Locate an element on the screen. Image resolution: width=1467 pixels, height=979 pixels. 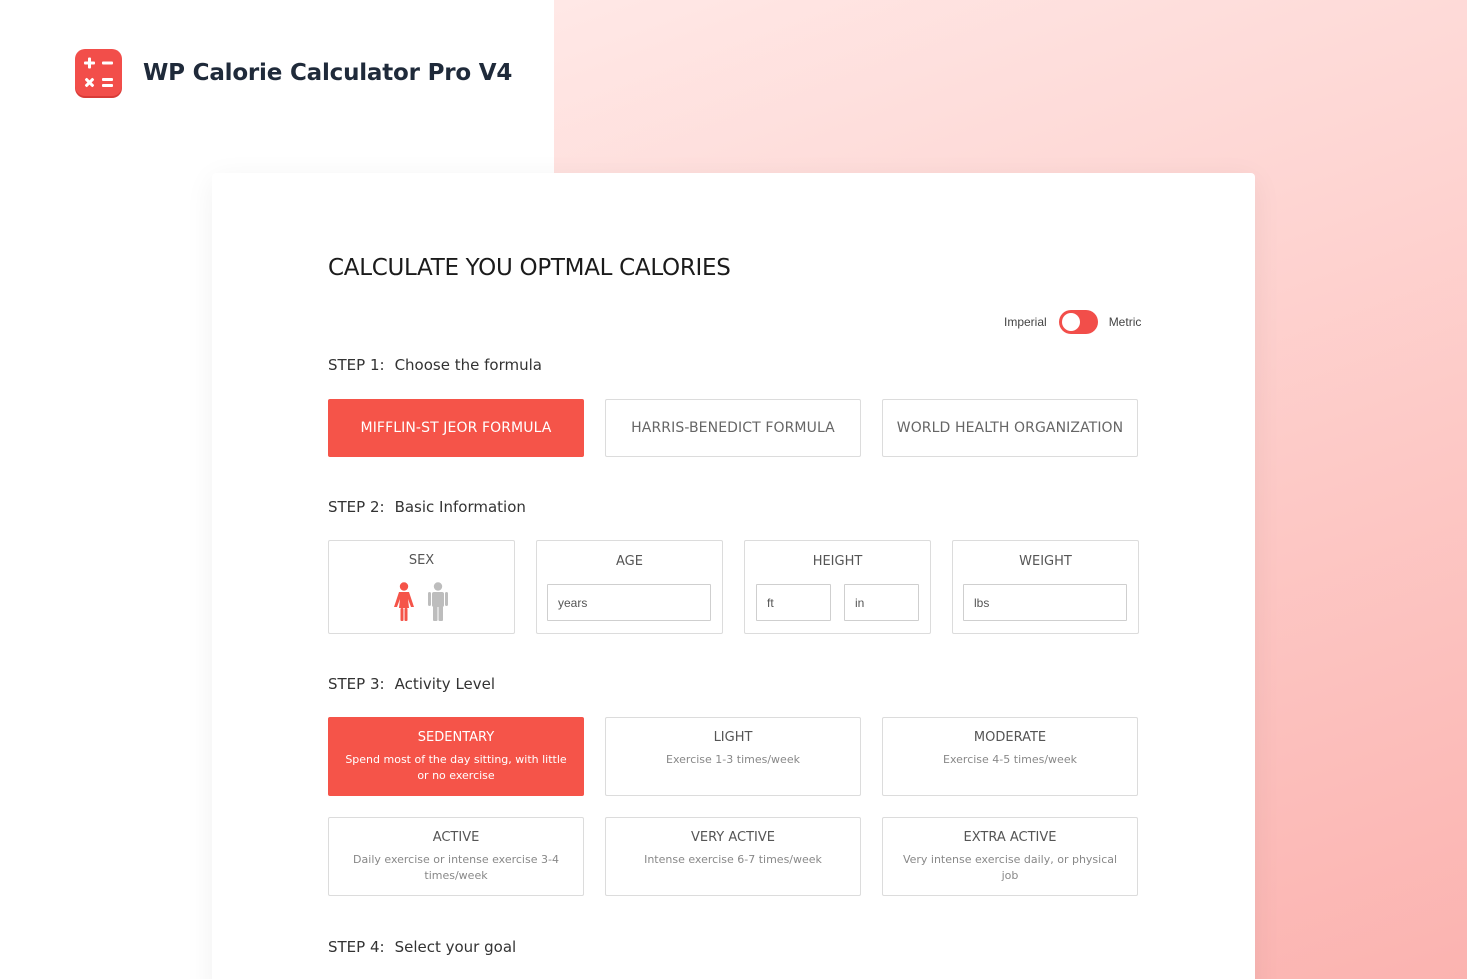
sex-box: SEX is located at coordinates (421, 587).